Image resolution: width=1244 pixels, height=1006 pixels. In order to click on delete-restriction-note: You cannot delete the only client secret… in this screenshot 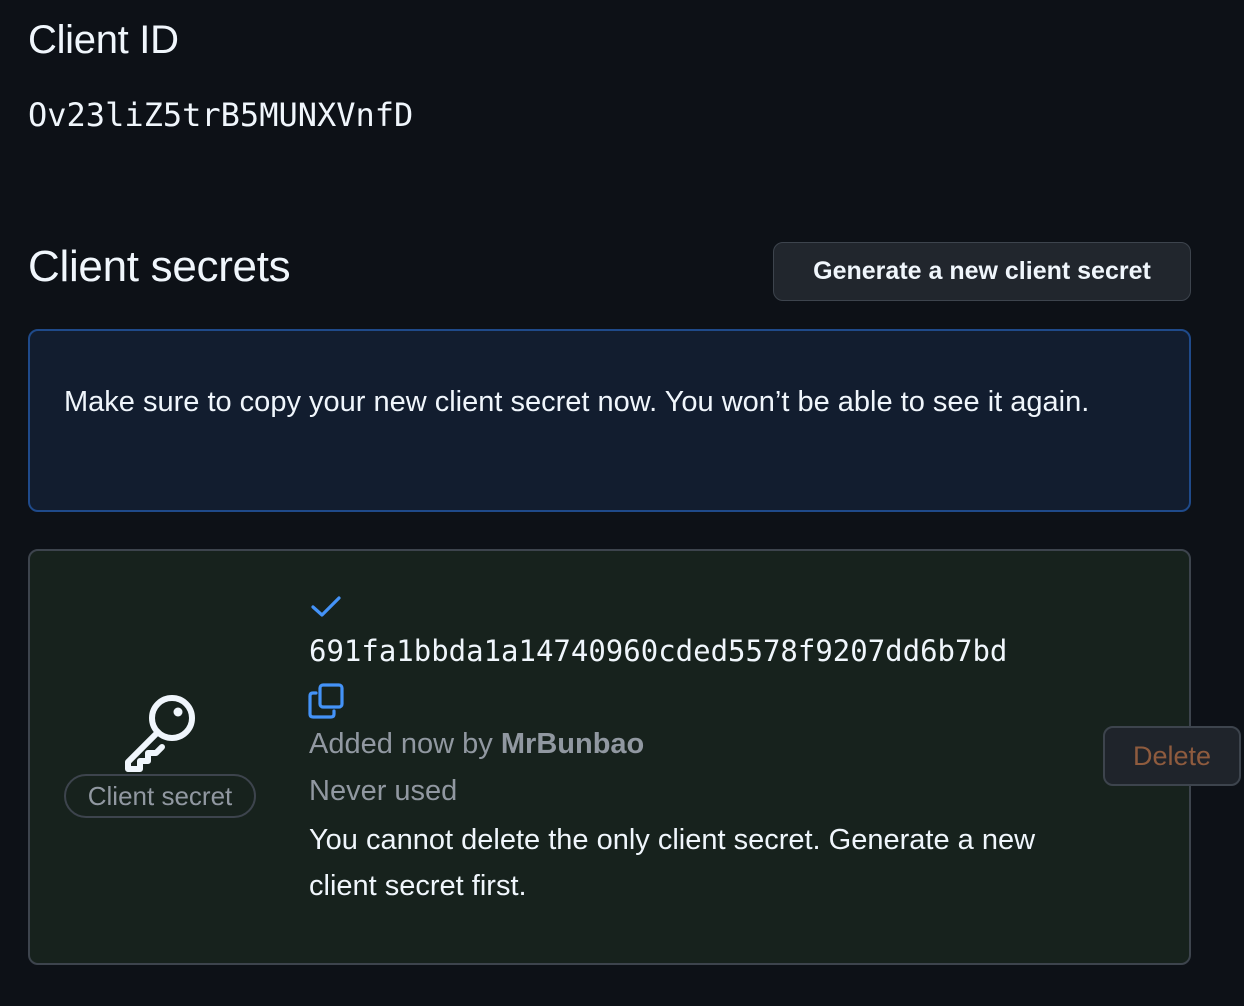, I will do `click(672, 863)`.